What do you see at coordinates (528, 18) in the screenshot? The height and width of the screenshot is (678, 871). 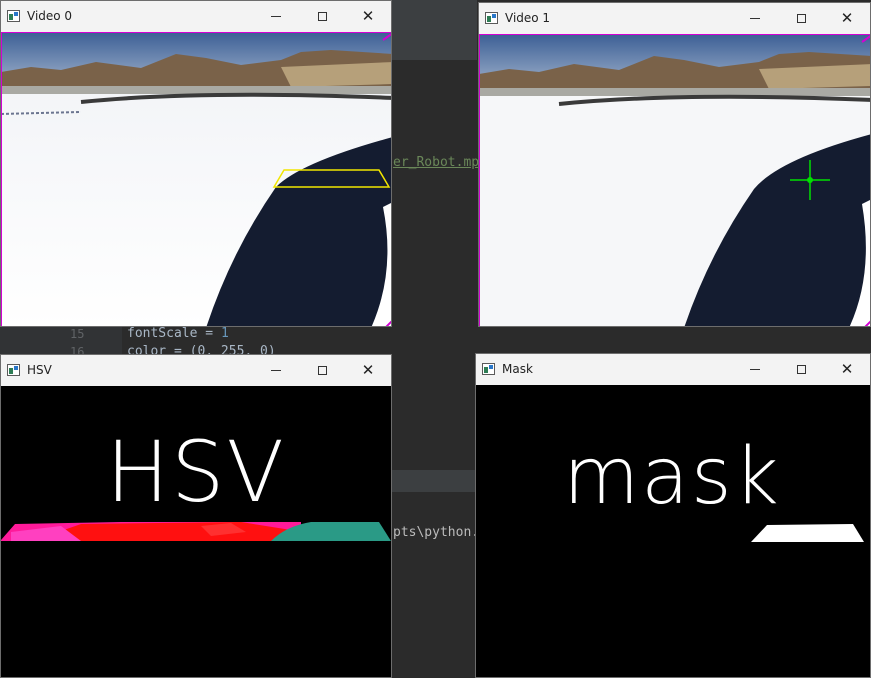 I see `window-title: Video 1` at bounding box center [528, 18].